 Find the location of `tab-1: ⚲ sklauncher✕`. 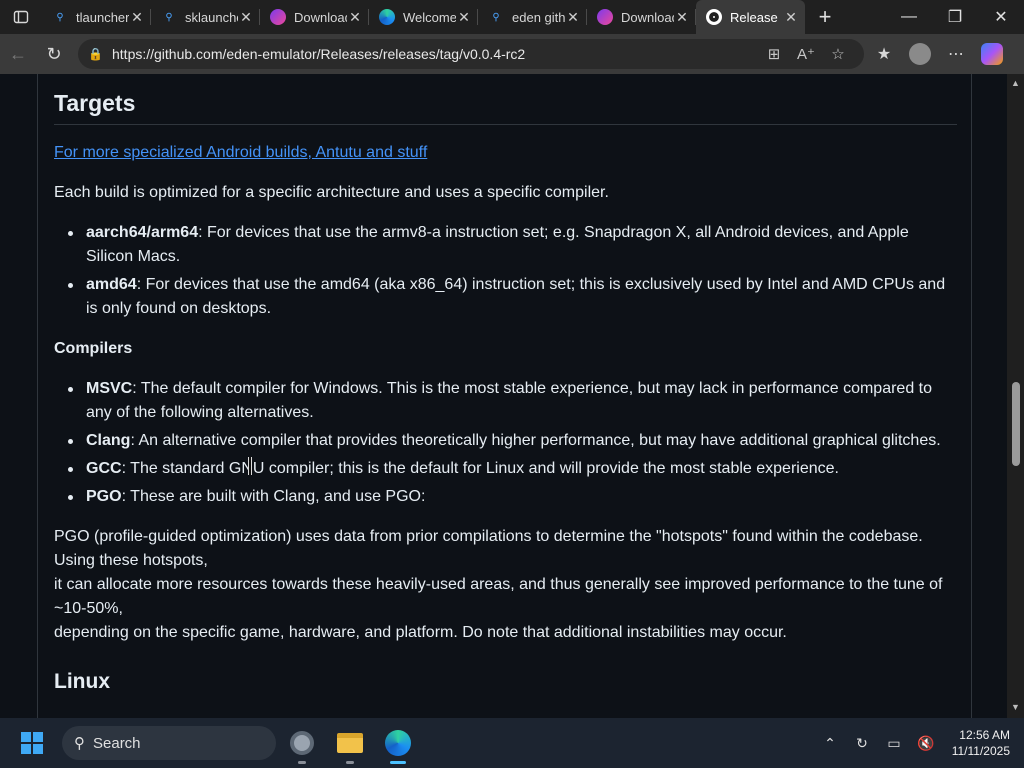

tab-1: ⚲ sklauncher✕ is located at coordinates (205, 17).